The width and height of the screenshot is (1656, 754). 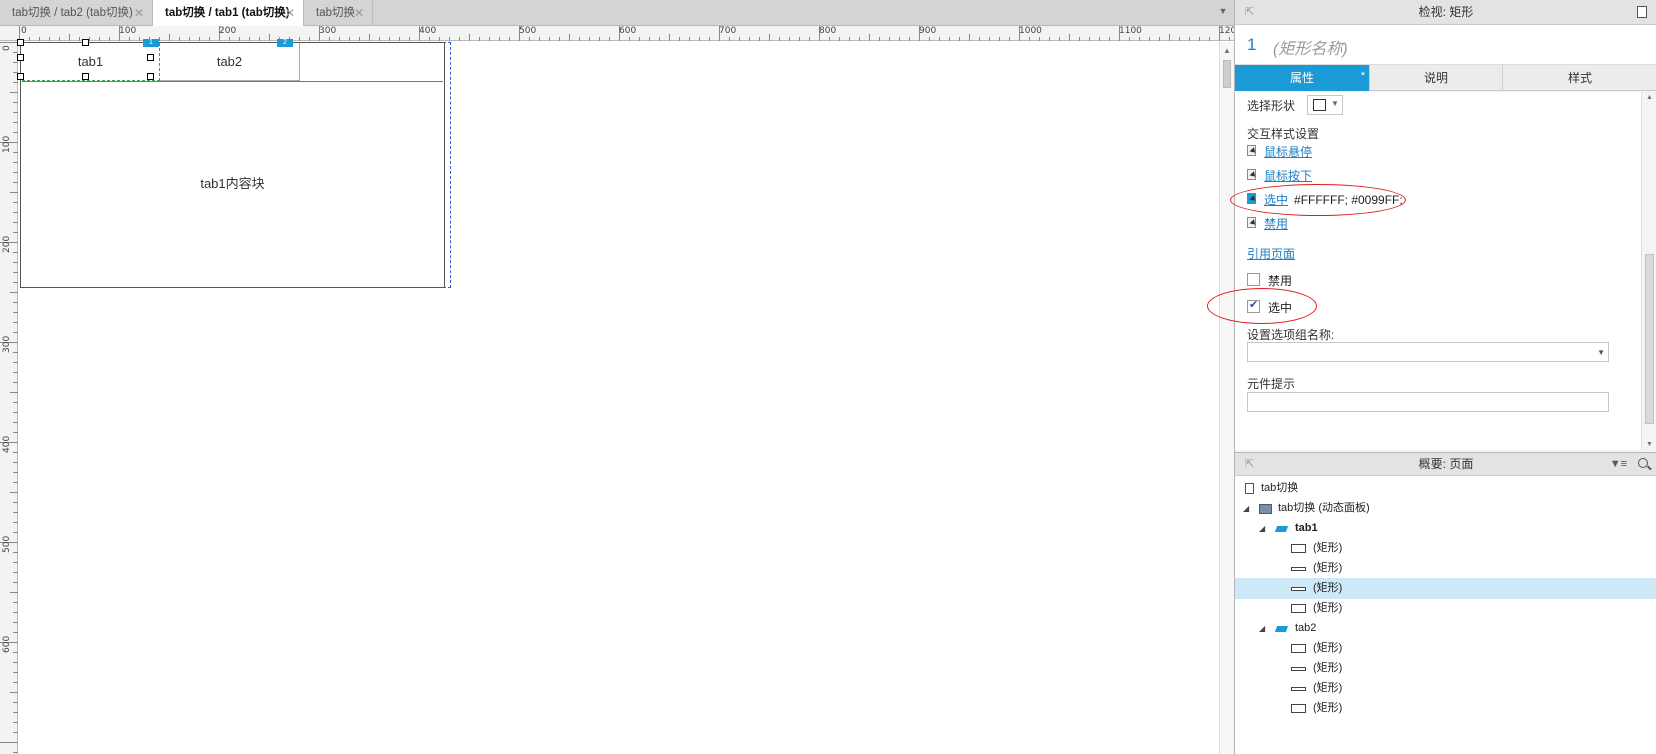 I want to click on tab-style: 样式, so click(x=1579, y=78).